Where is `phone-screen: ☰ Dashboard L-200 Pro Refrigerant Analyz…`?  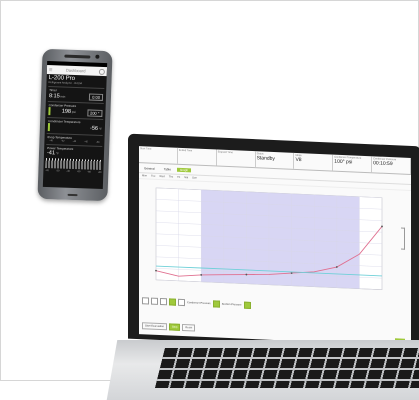
phone-screen: ☰ Dashboard L-200 Pro Refrigerant Analyz… is located at coordinates (75, 125).